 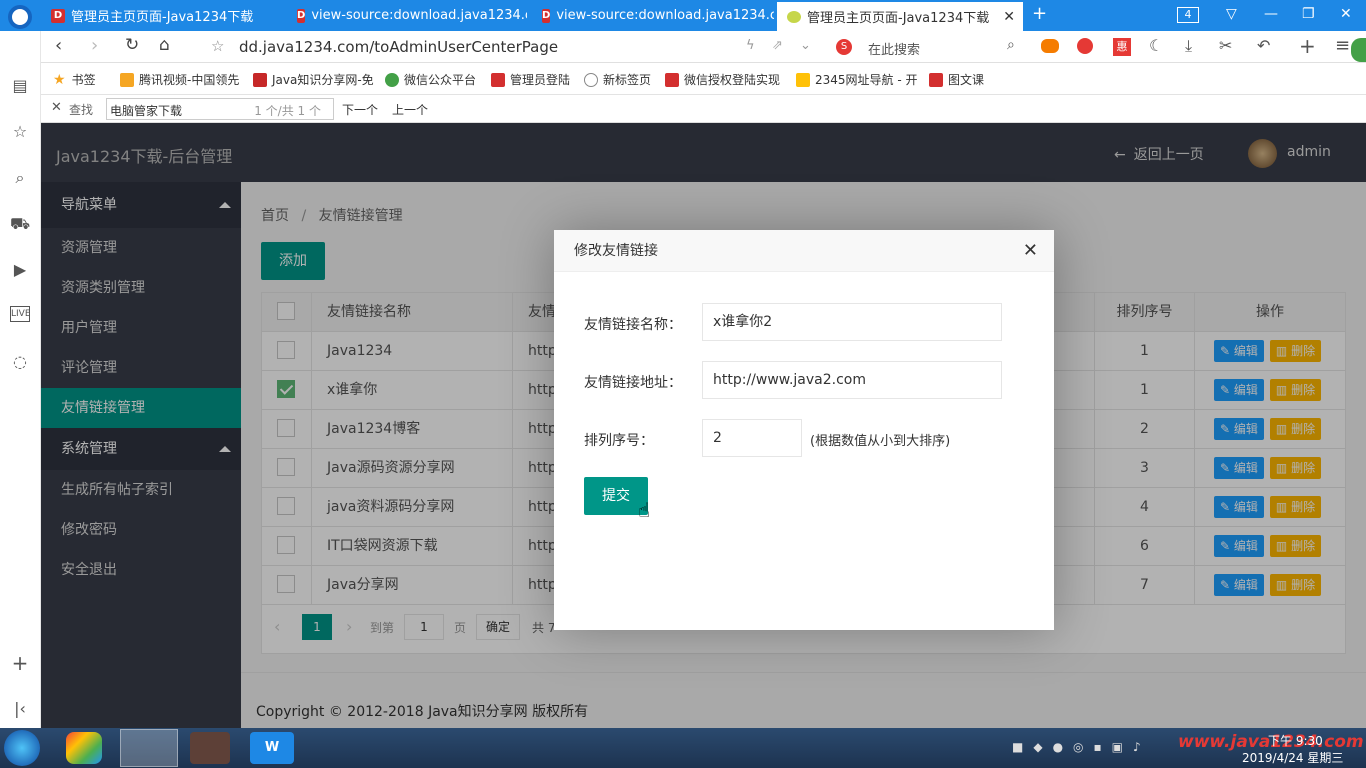 I want to click on close-find-icon: ✕, so click(x=56, y=107).